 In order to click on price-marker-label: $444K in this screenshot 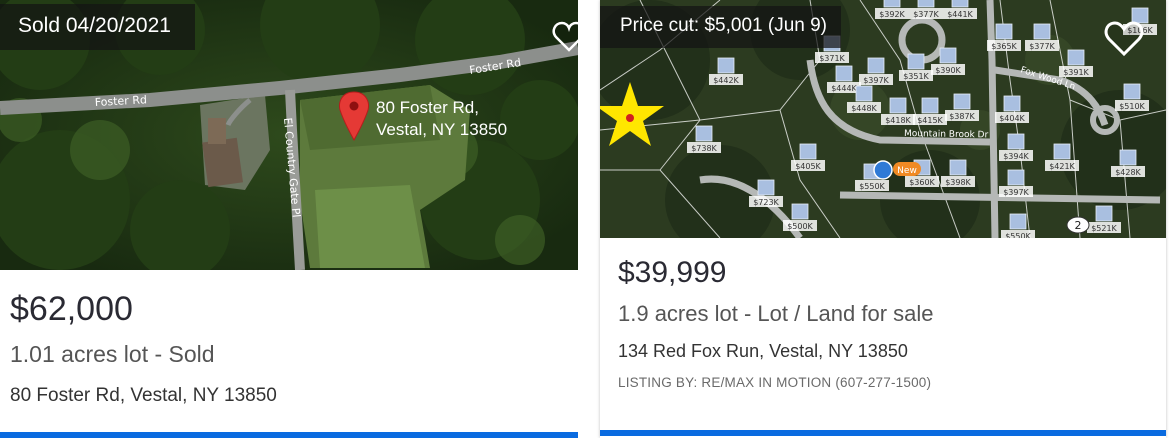, I will do `click(844, 88)`.